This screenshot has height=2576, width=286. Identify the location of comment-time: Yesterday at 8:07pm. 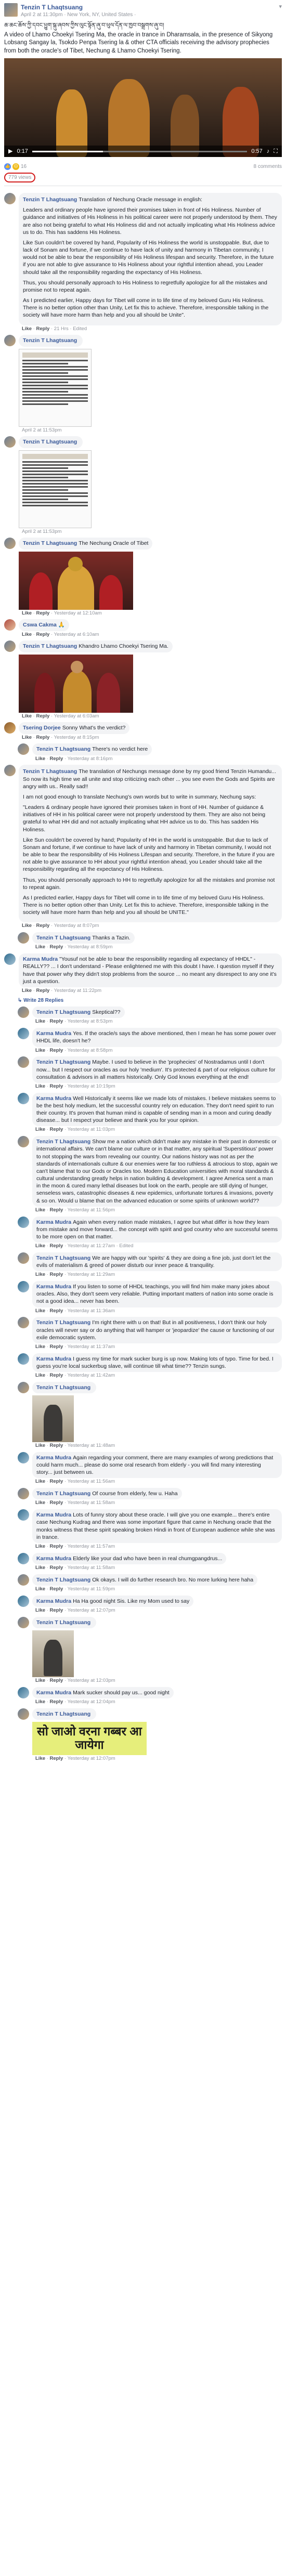
(76, 926).